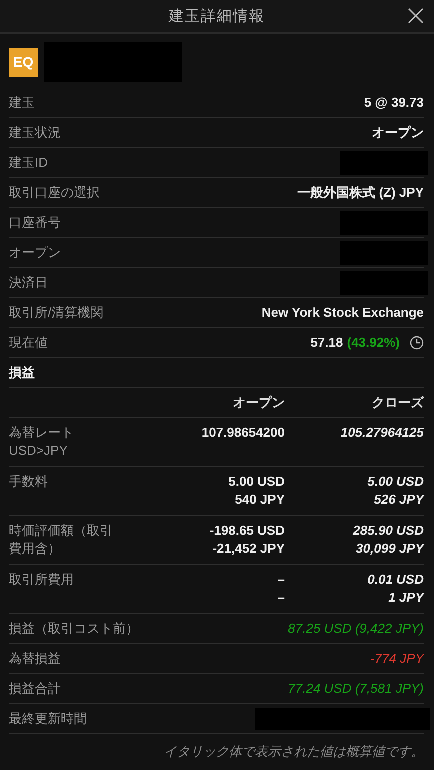  What do you see at coordinates (356, 688) in the screenshot?
I see `field-value: 77.24 USD (7,581 JPY)` at bounding box center [356, 688].